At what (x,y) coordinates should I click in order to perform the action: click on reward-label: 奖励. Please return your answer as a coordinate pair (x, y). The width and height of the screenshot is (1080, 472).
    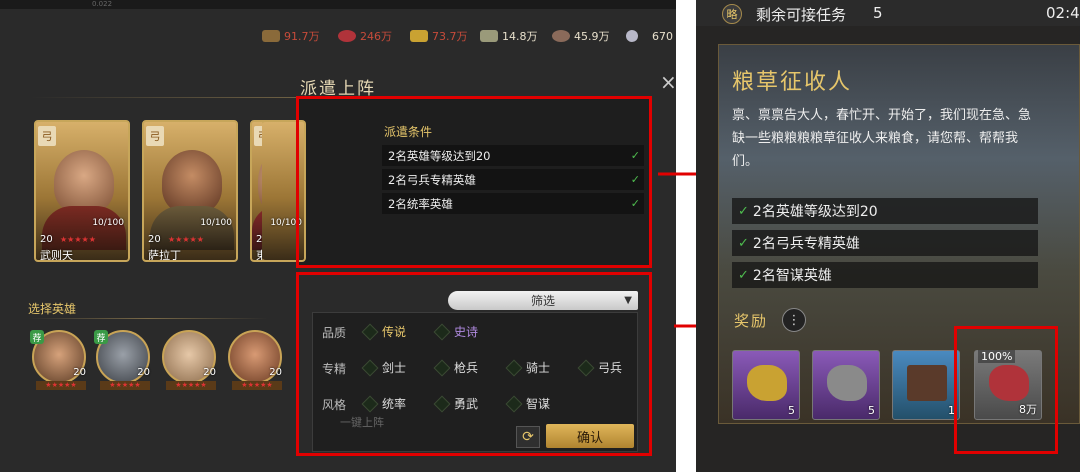
    Looking at the image, I should click on (751, 321).